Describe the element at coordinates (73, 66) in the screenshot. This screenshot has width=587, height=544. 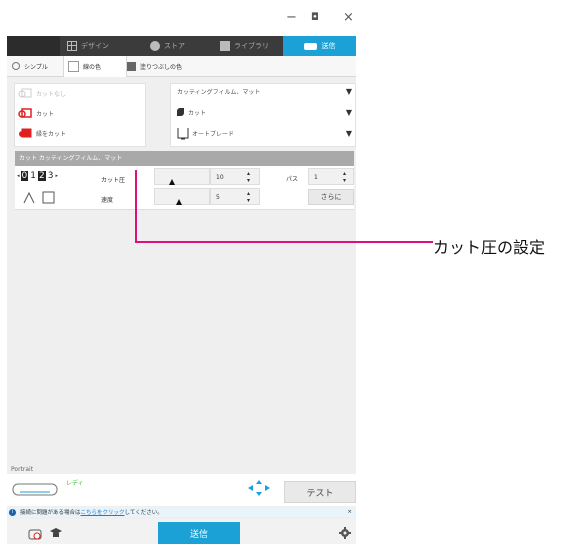
I see `line-color-icon` at that location.